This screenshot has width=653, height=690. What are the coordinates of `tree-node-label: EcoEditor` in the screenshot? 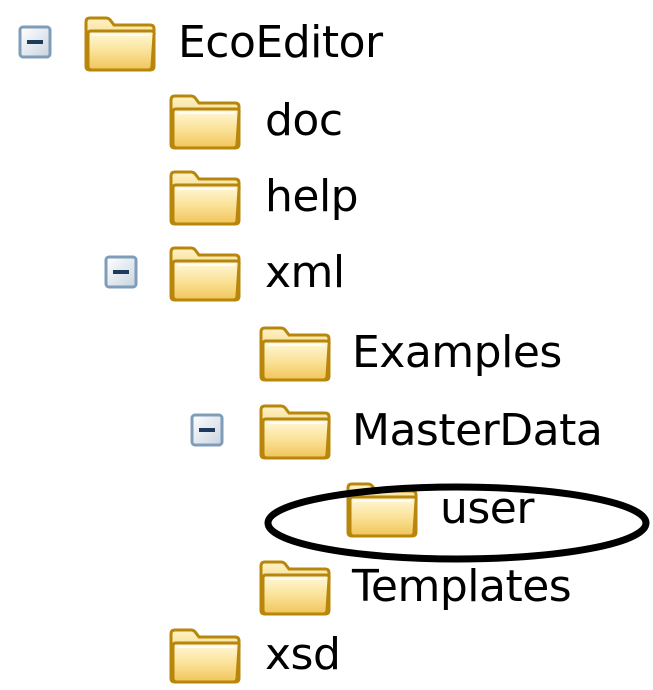 It's located at (280, 42).